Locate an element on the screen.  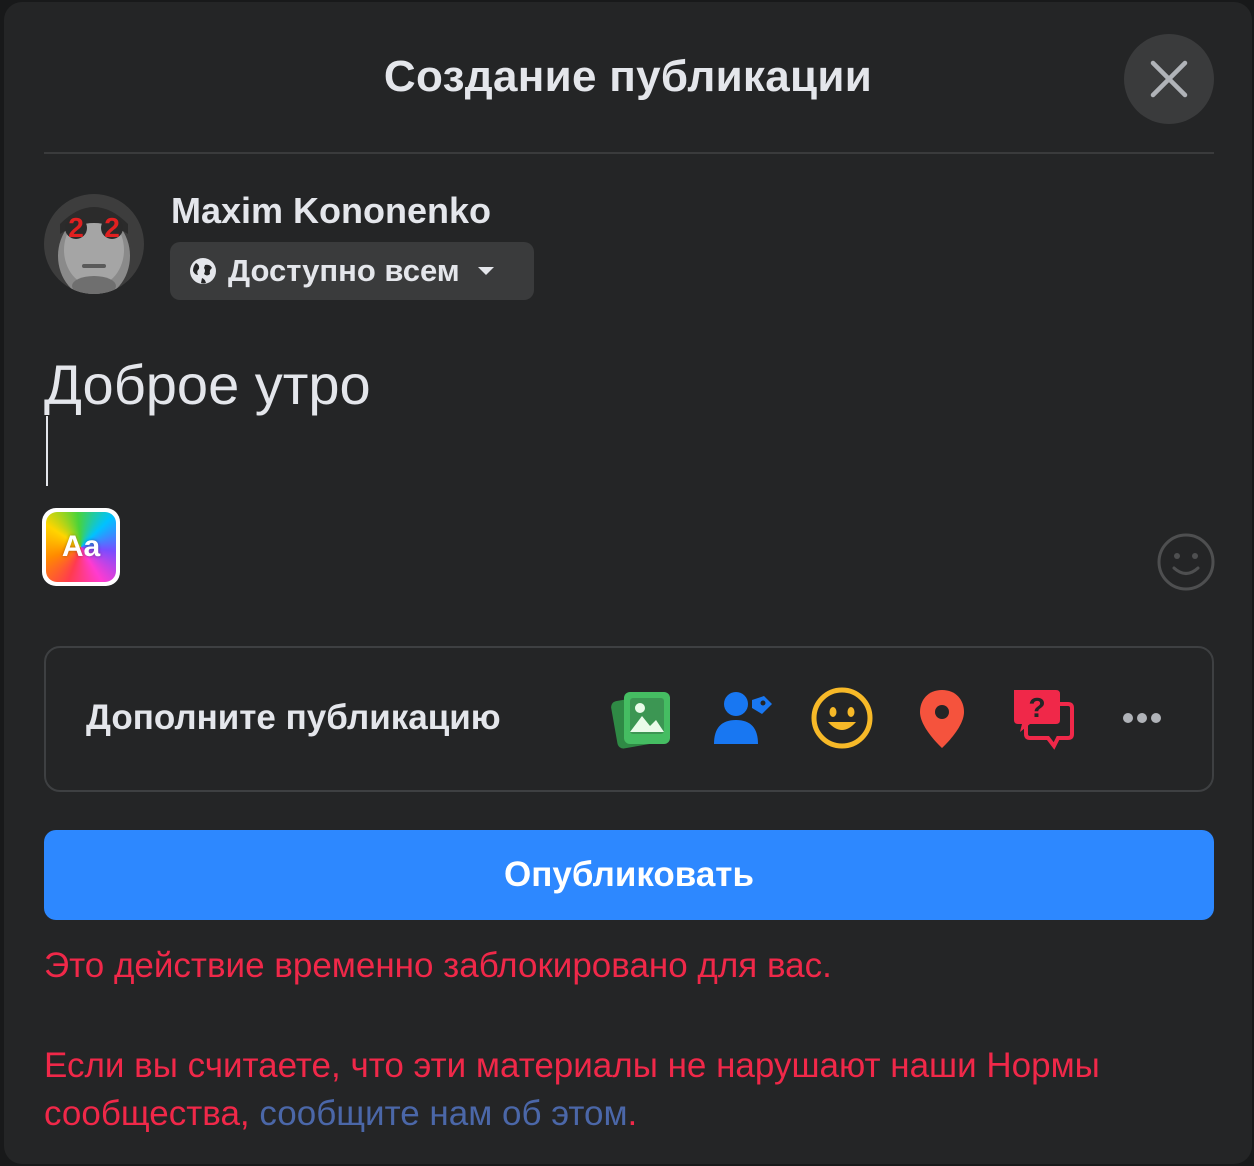
feeling-activity-button is located at coordinates (842, 718).